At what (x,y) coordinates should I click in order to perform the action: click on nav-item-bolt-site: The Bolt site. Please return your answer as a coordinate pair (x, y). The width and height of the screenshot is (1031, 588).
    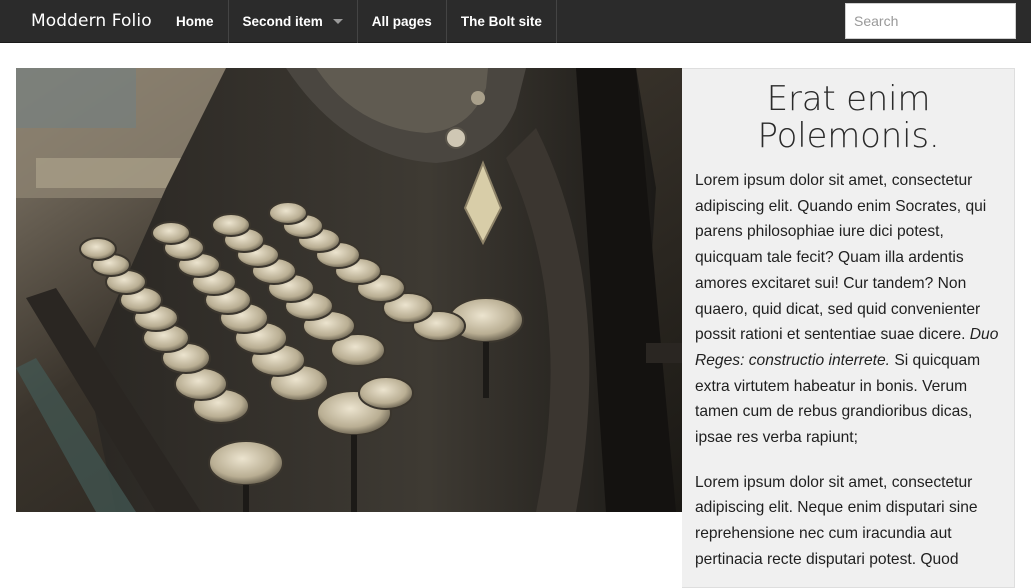
    Looking at the image, I should click on (502, 21).